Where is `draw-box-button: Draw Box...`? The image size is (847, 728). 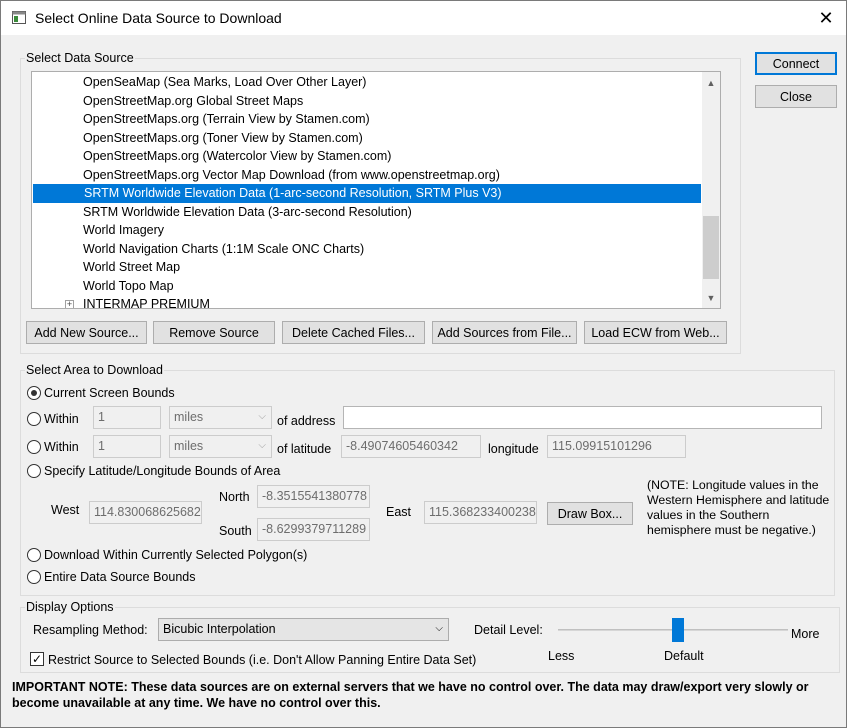 draw-box-button: Draw Box... is located at coordinates (590, 513).